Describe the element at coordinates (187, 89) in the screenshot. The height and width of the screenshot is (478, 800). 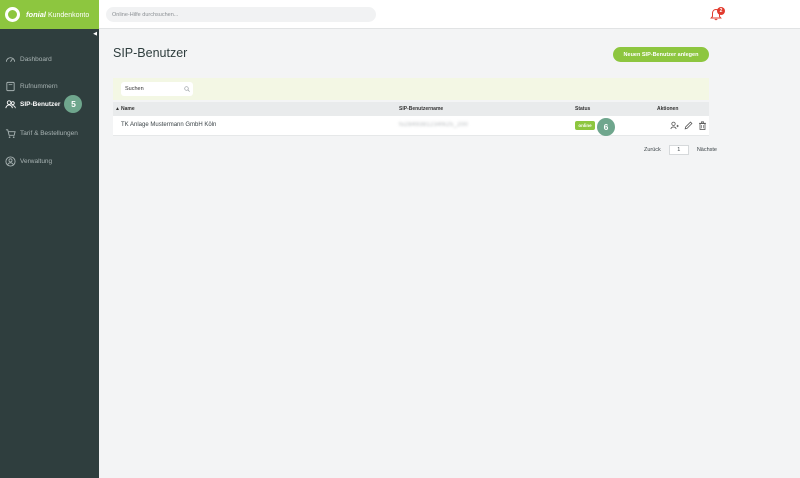
I see `search-icon` at that location.